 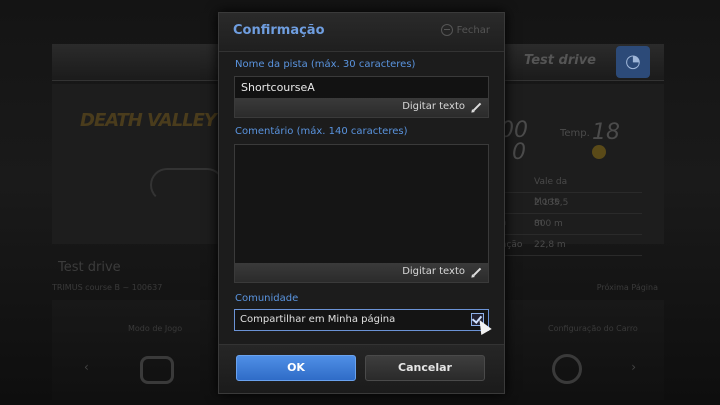 I want to click on close-button: Fechar, so click(x=465, y=30).